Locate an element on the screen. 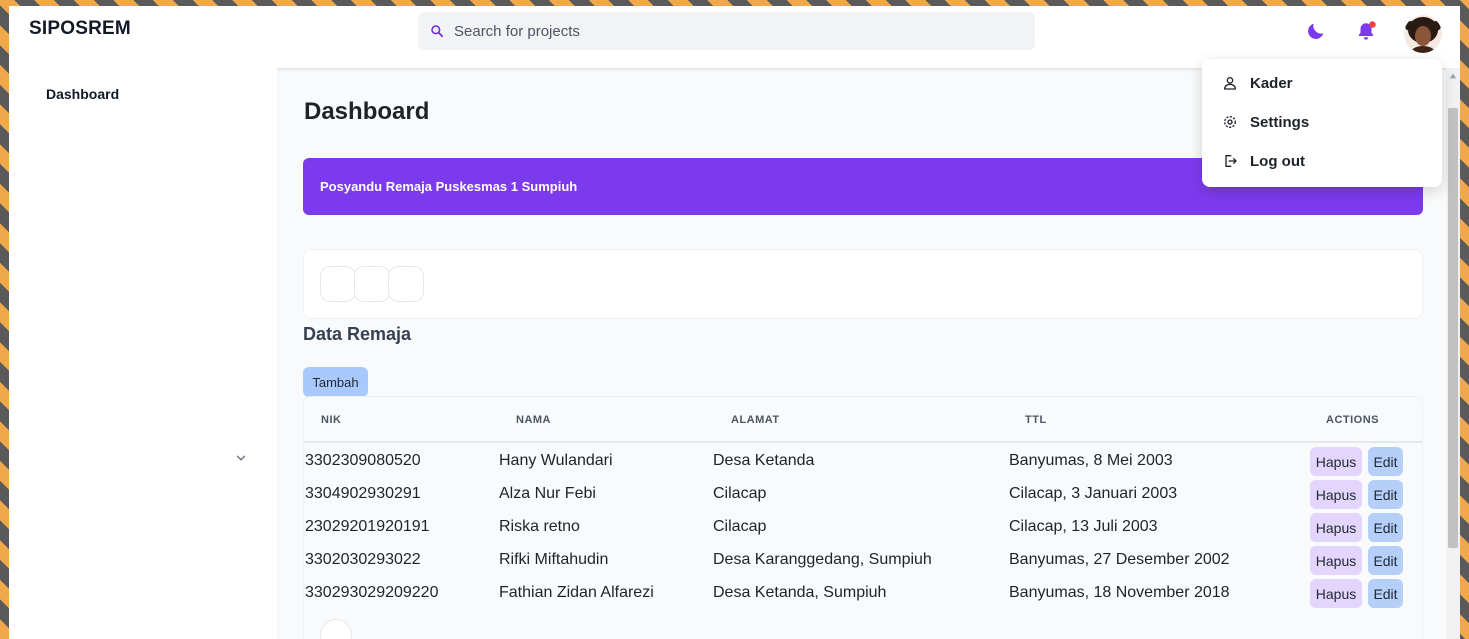 This screenshot has height=639, width=1469. column-header-alamat: ALAMAT is located at coordinates (755, 420).